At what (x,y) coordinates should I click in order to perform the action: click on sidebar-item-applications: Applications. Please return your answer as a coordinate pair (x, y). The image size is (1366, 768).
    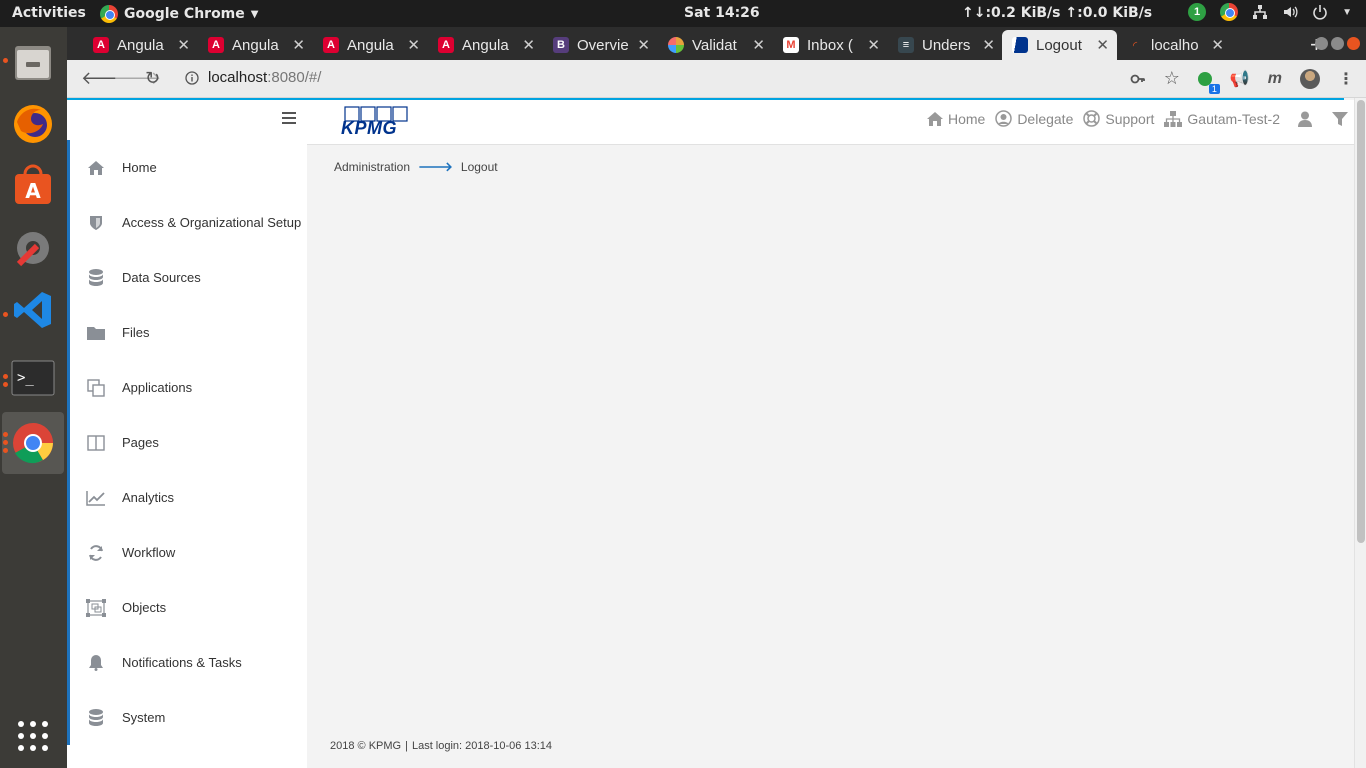
    Looking at the image, I should click on (187, 387).